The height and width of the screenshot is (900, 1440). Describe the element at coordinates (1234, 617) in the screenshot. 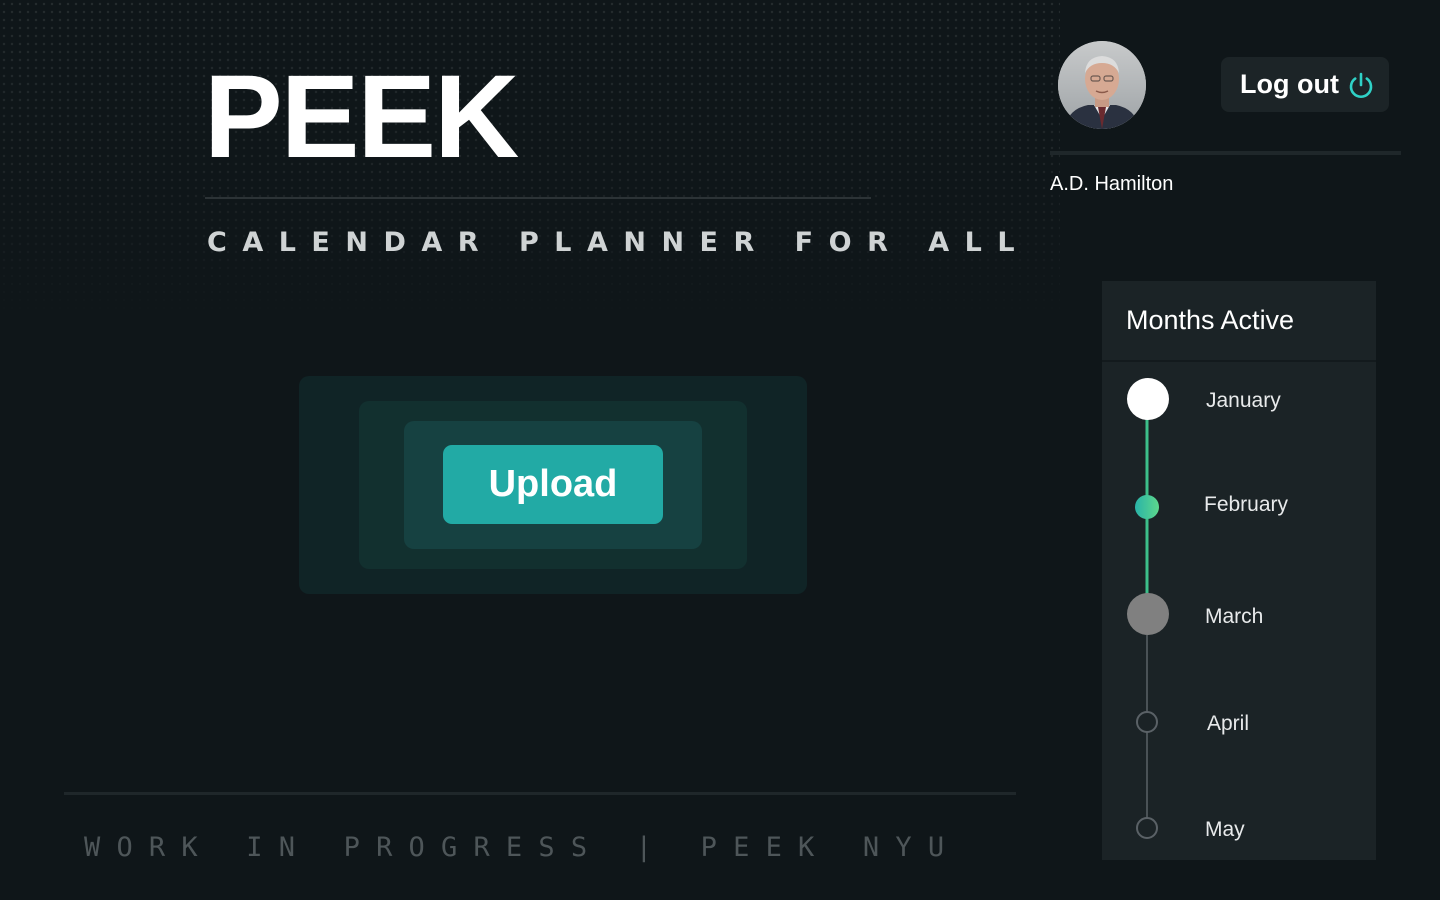

I see `month-label-march: March` at that location.